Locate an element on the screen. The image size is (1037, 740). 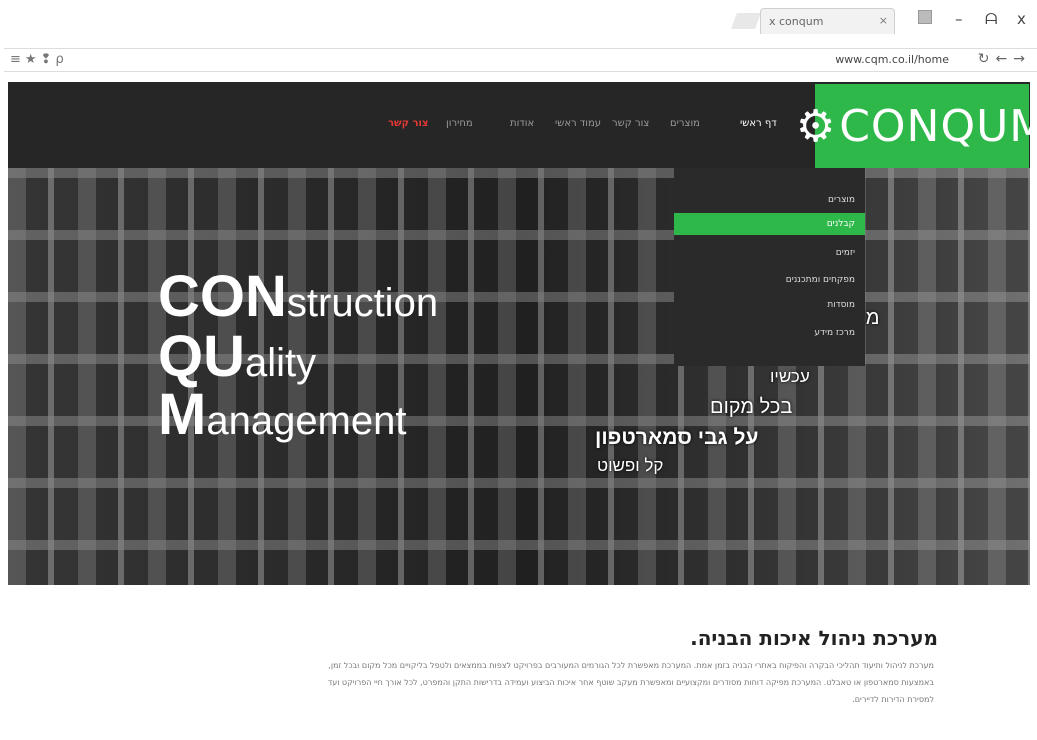
window-icon is located at coordinates (925, 17).